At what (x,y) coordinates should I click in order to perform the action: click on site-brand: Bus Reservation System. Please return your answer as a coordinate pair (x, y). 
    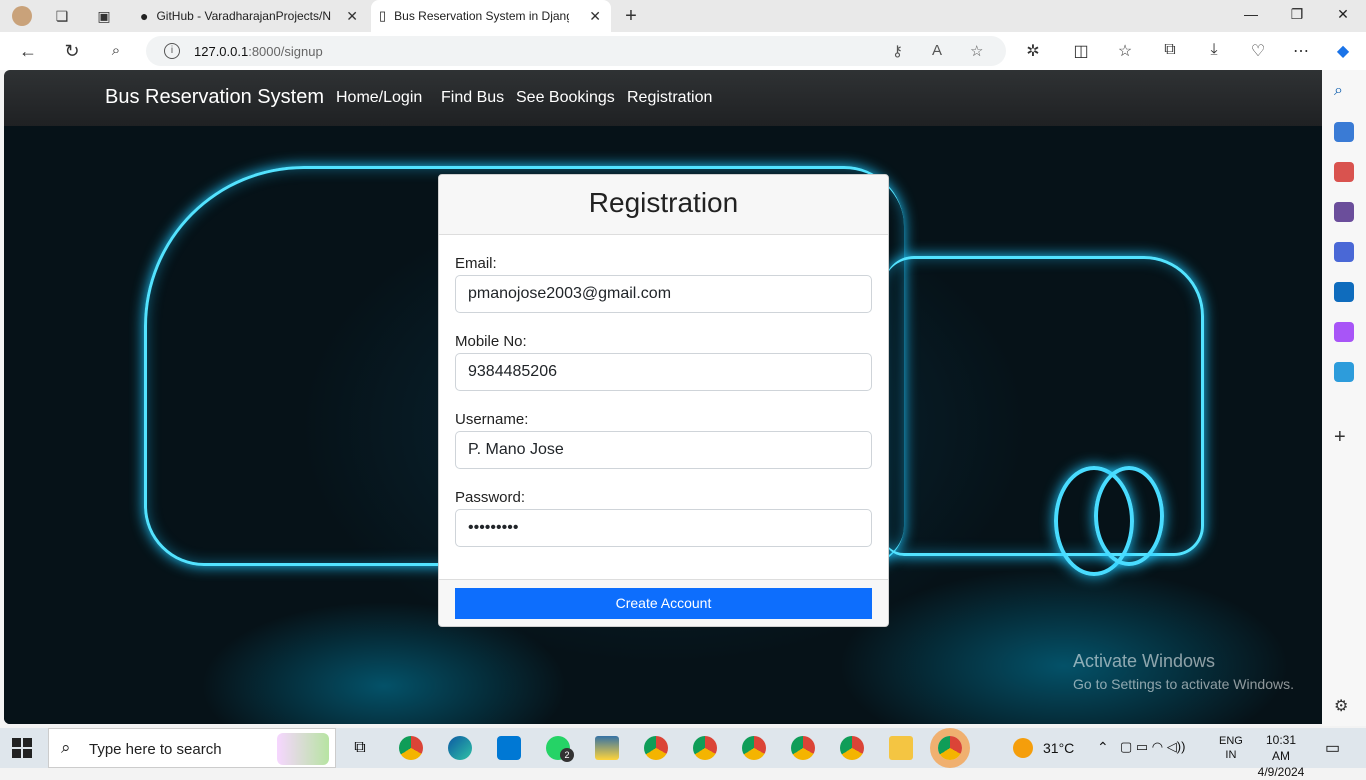
    Looking at the image, I should click on (214, 97).